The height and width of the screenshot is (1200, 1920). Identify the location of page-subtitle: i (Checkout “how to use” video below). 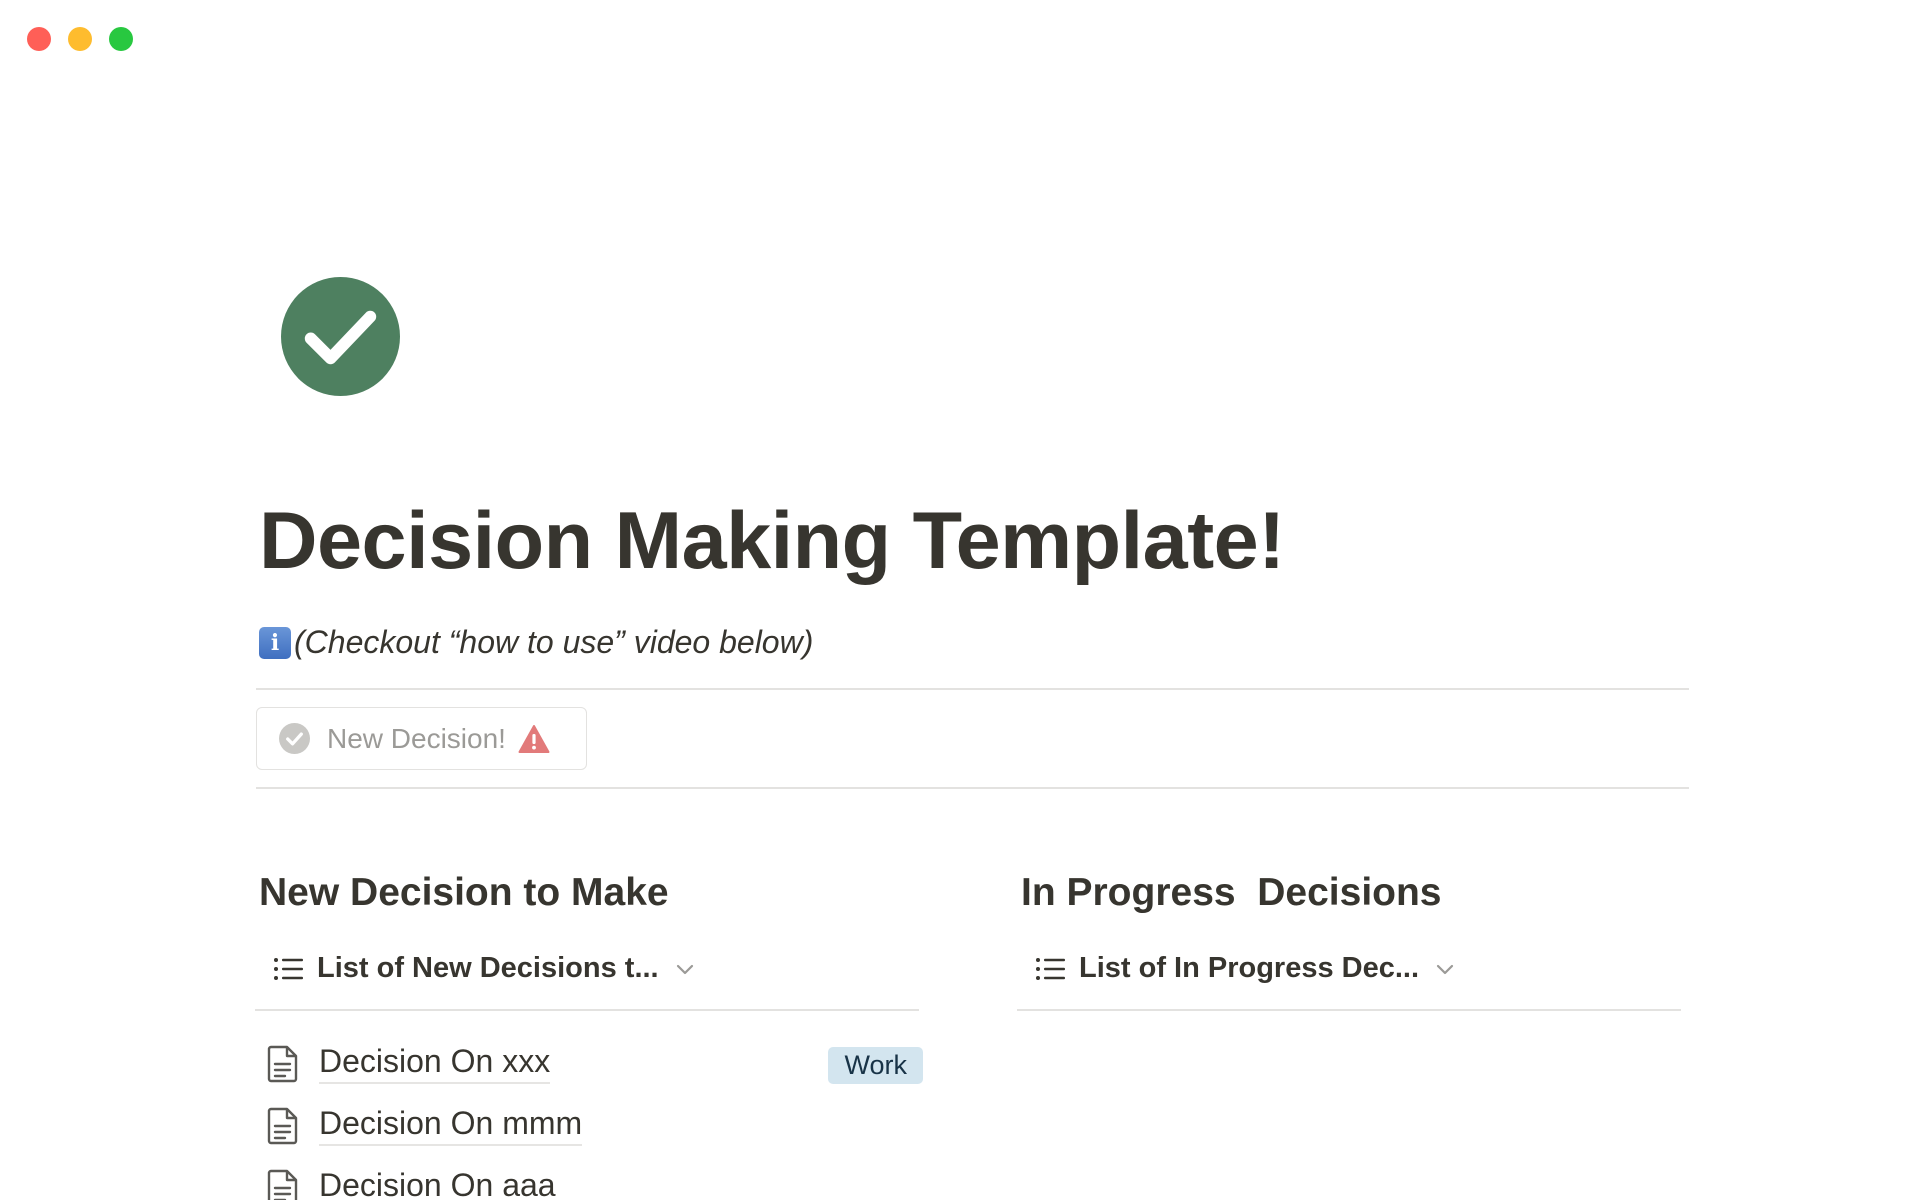
(536, 642).